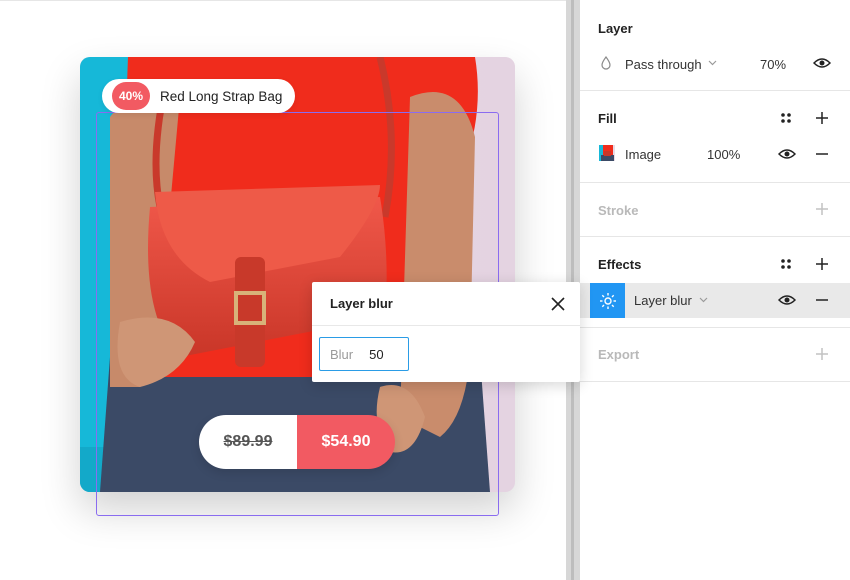  I want to click on effects-section-title: Effects, so click(620, 264).